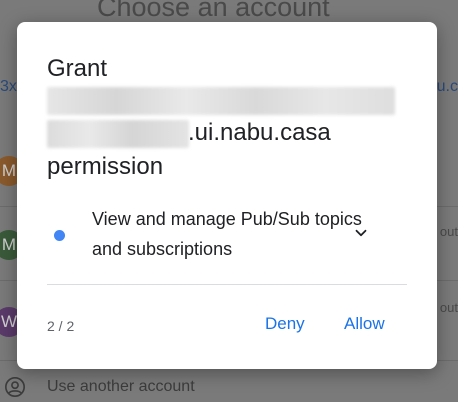 The image size is (458, 402). What do you see at coordinates (118, 134) in the screenshot?
I see `redacted-subdomain` at bounding box center [118, 134].